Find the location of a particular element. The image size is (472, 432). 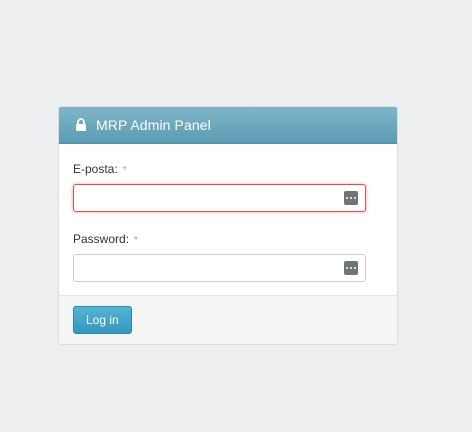

password-field-group: Password: * is located at coordinates (219, 257).